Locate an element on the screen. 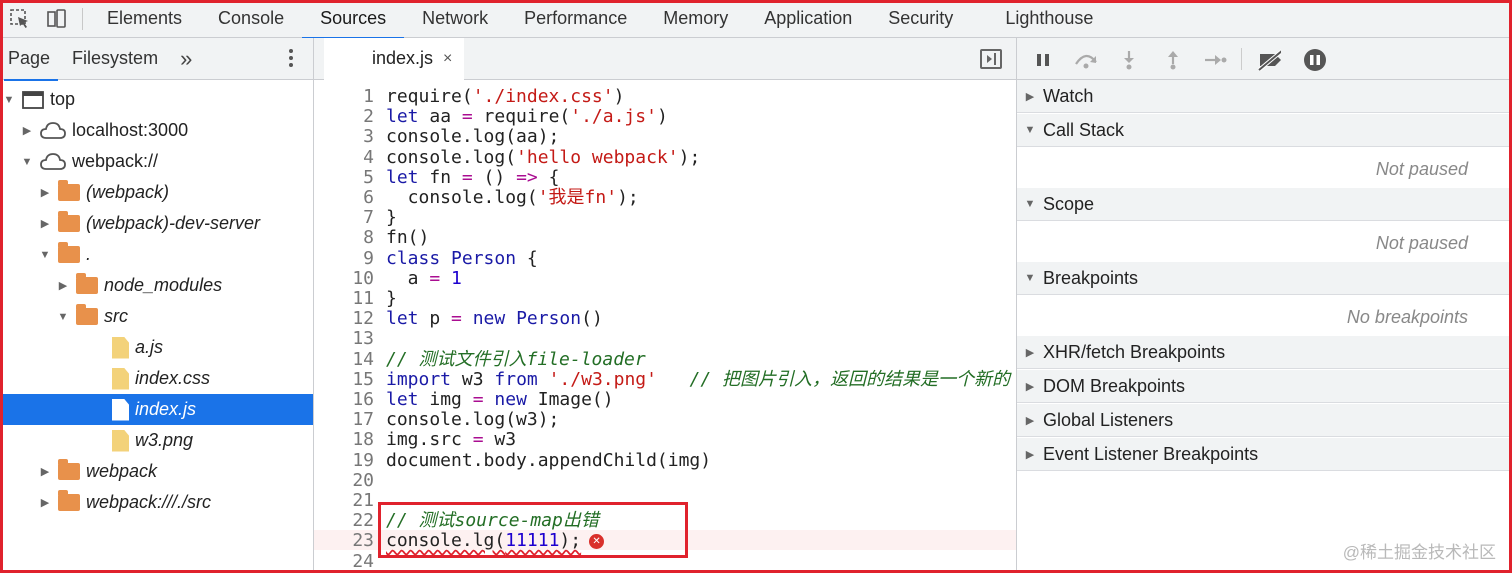 The image size is (1512, 573). section-watch: ▶ Watch is located at coordinates (1264, 96).